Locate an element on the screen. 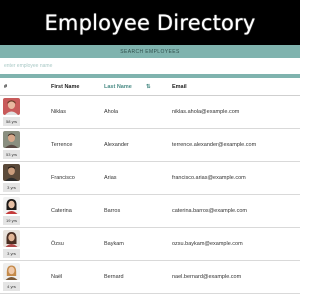 This screenshot has height=308, width=320. first-name-cell: Özsu is located at coordinates (57, 244).